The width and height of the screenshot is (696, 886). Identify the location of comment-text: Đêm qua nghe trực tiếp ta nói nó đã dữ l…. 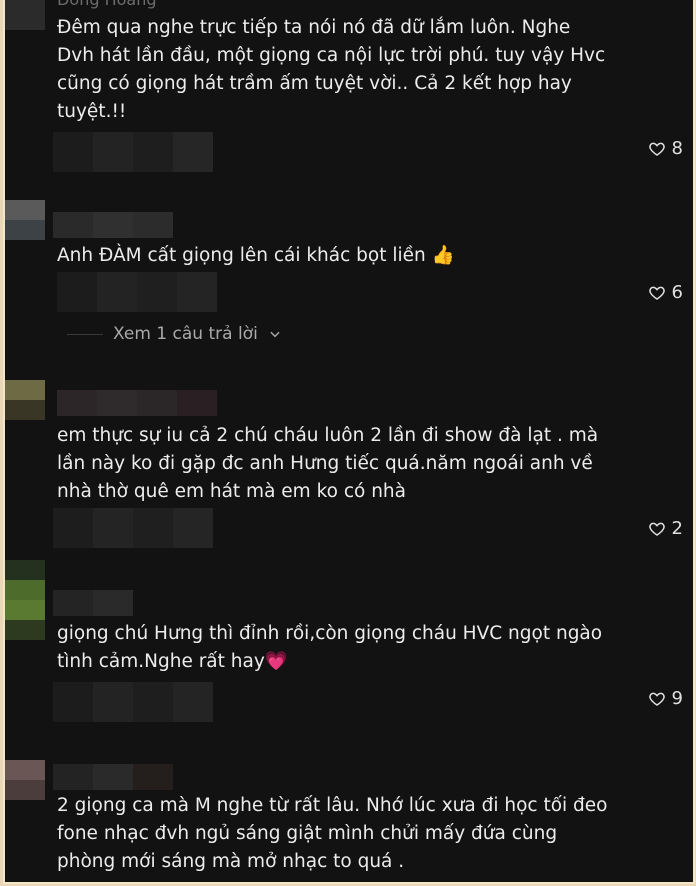
(331, 69).